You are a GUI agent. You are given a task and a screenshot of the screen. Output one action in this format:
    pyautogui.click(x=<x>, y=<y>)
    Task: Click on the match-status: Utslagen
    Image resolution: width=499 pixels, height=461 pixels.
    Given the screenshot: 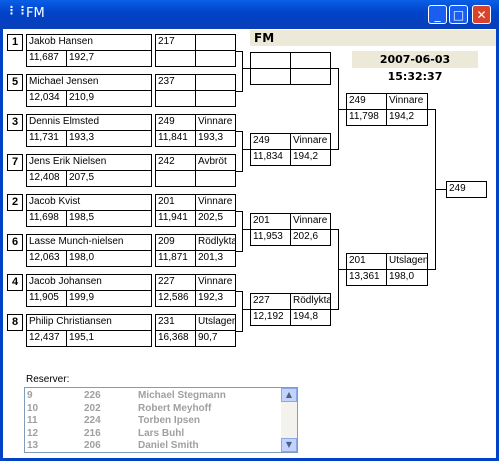 What is the action you would take?
    pyautogui.click(x=215, y=322)
    